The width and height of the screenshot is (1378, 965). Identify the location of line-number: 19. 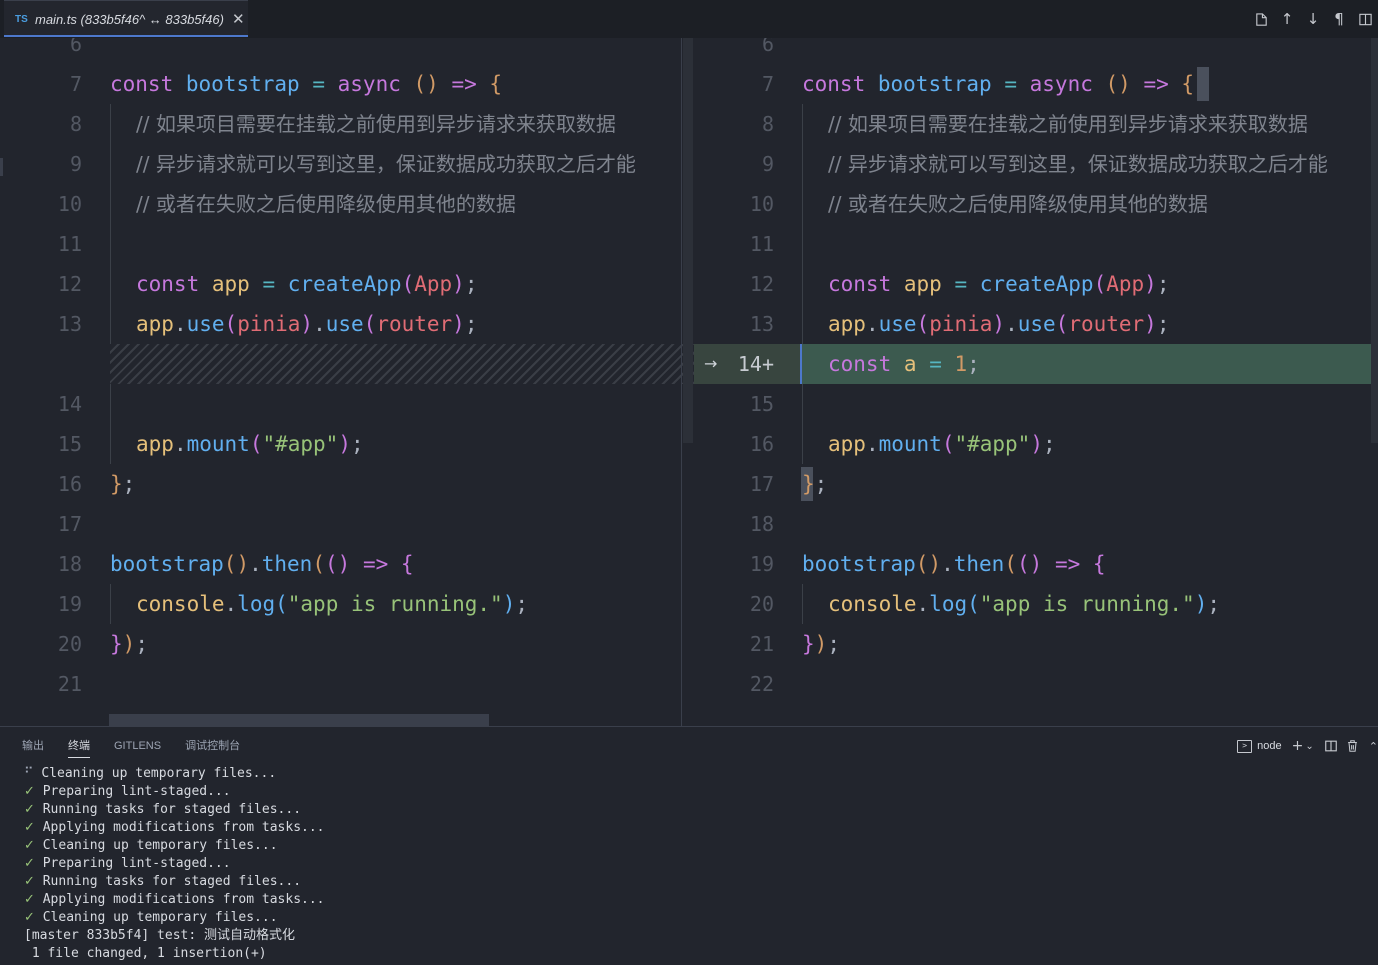
(761, 564).